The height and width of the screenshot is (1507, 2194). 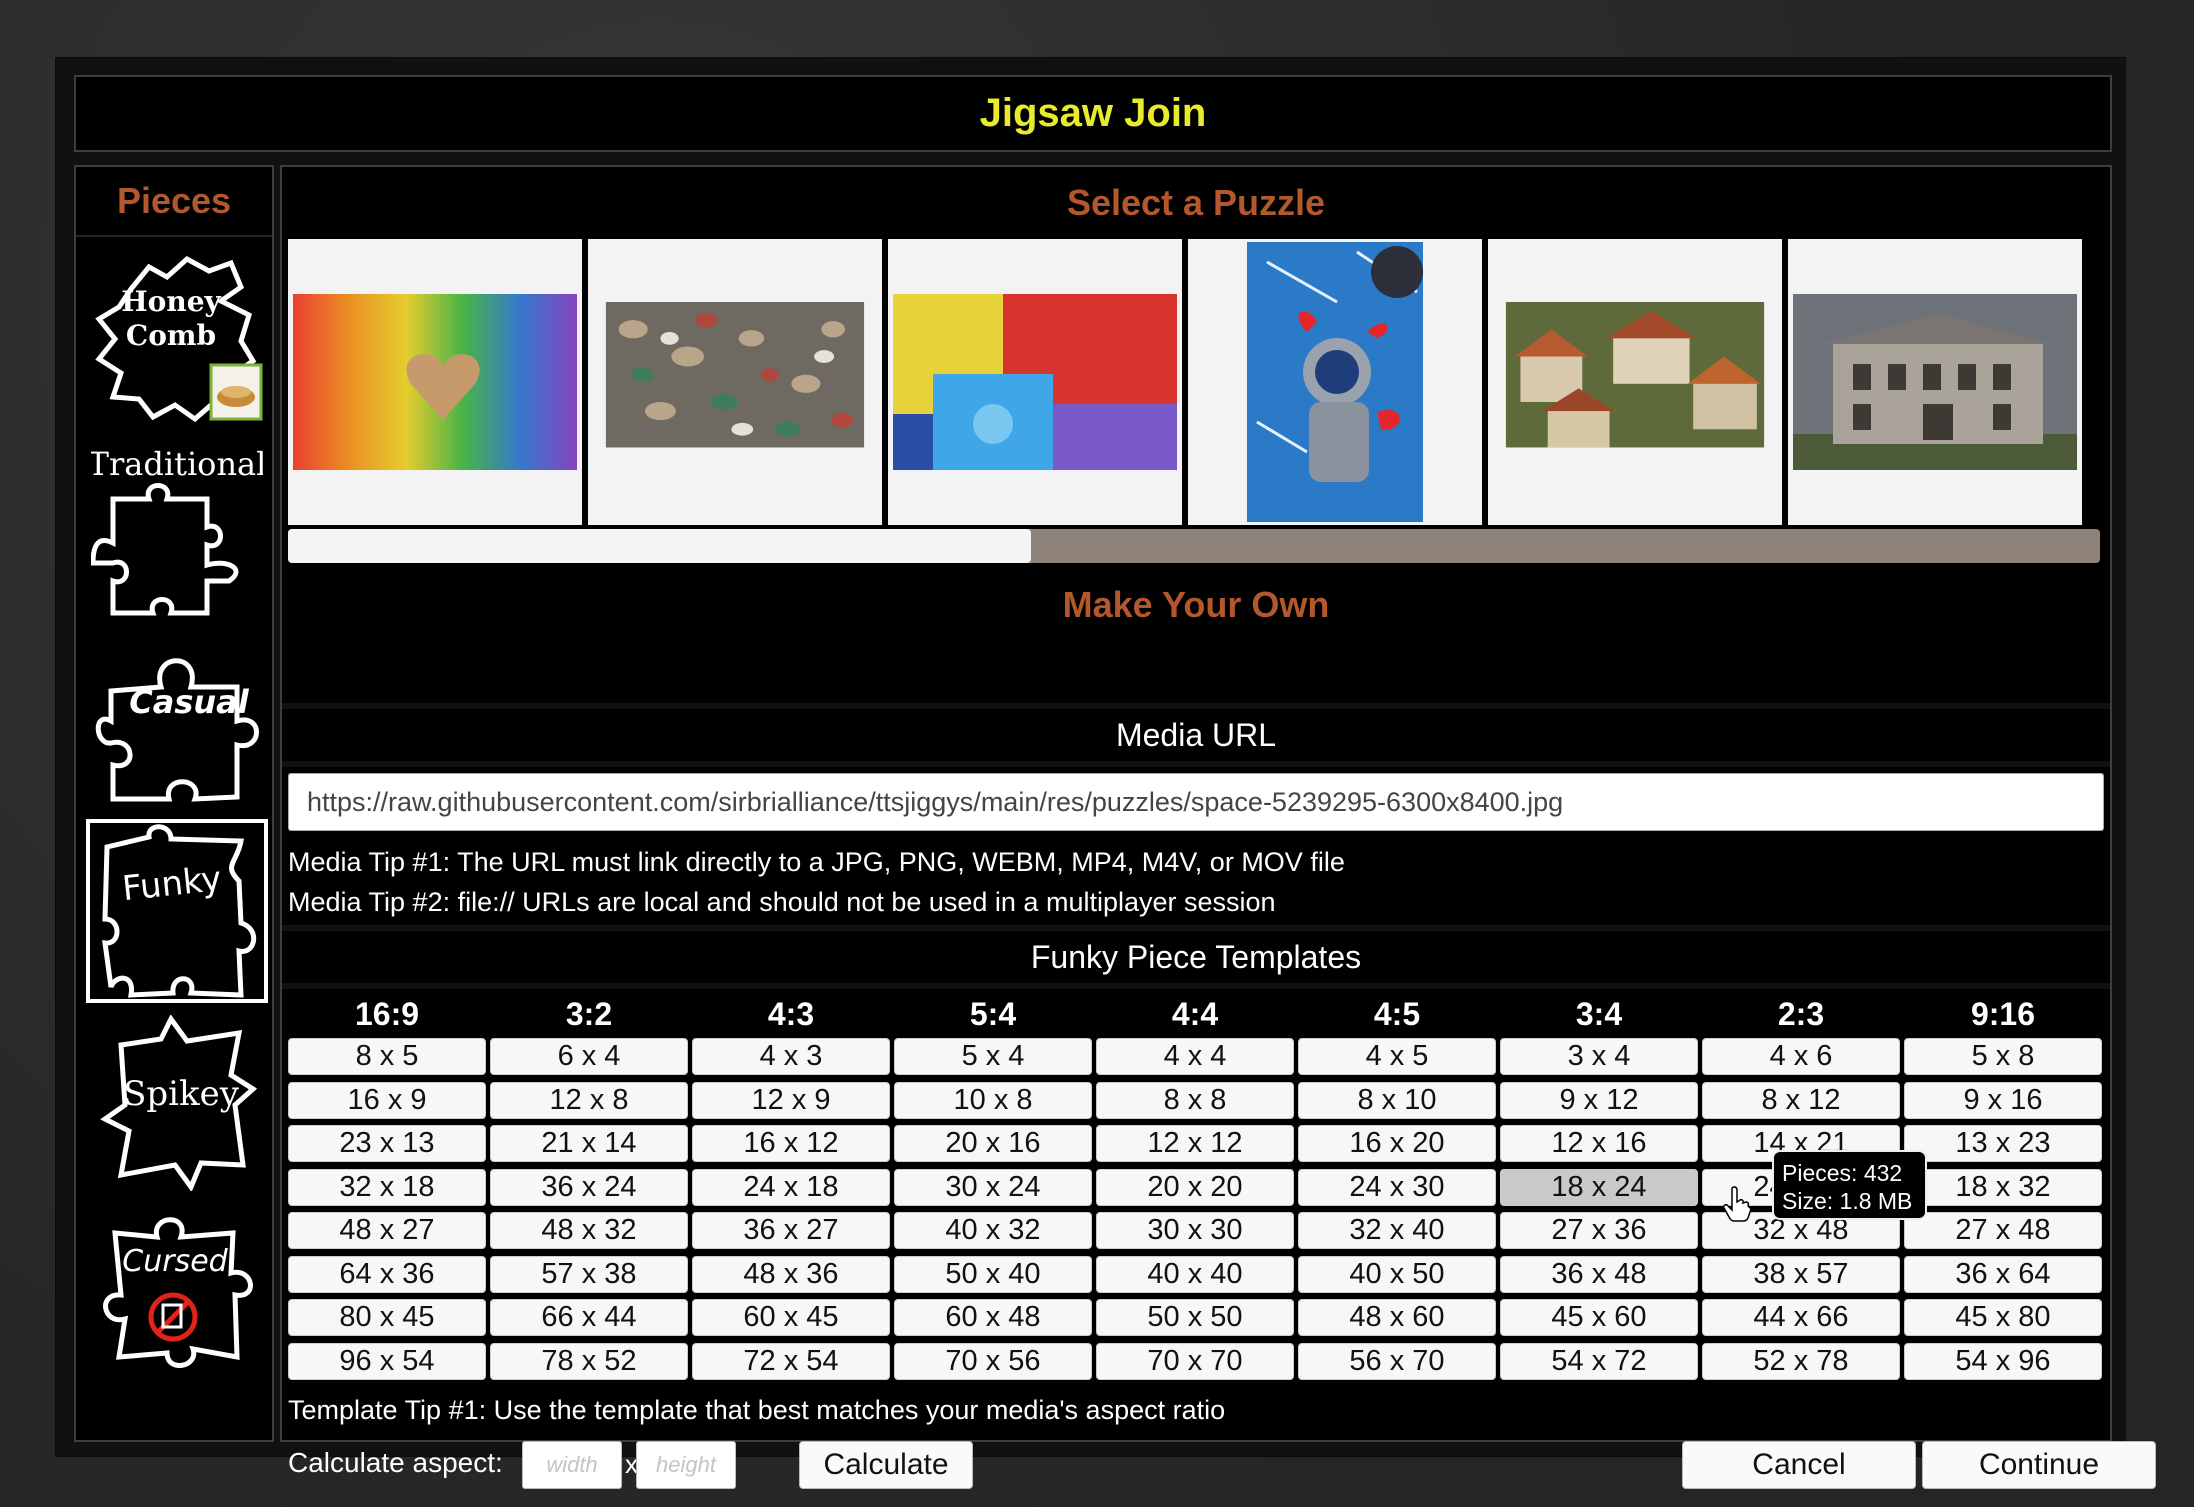 What do you see at coordinates (387, 1361) in the screenshot?
I see `template-size-button: 96 x 54` at bounding box center [387, 1361].